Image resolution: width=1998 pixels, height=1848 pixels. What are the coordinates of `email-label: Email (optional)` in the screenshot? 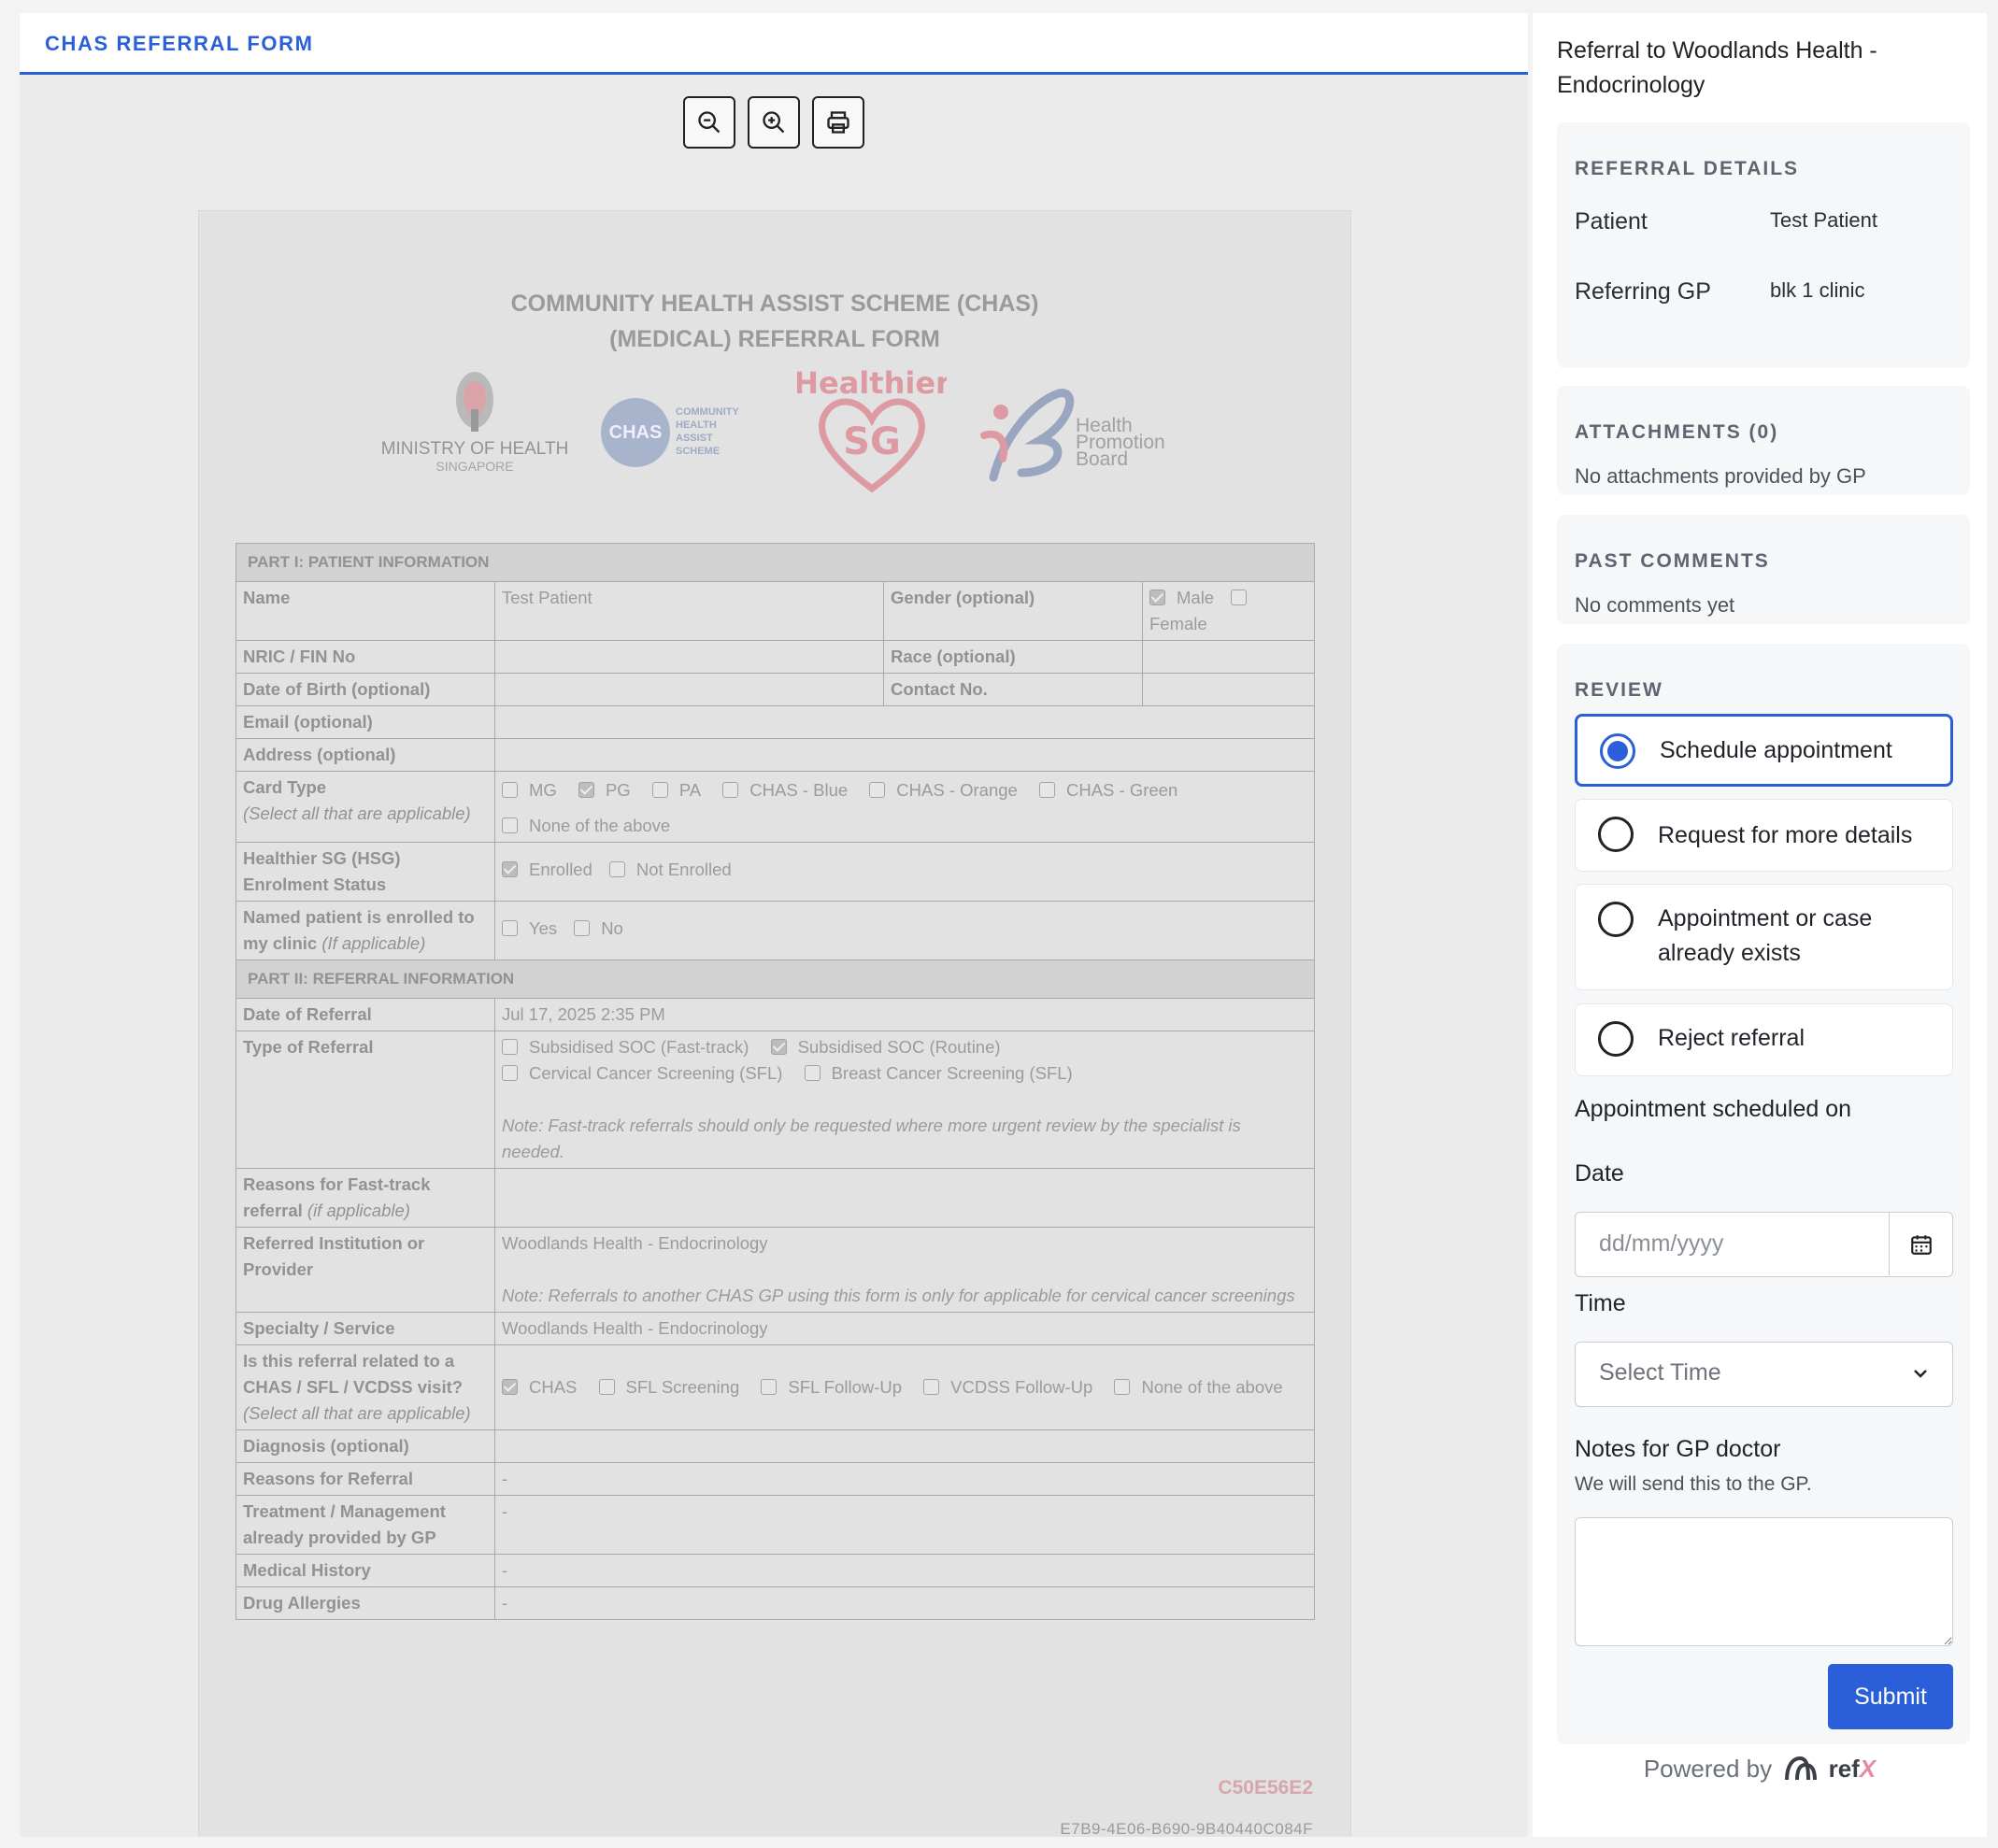 It's located at (365, 722).